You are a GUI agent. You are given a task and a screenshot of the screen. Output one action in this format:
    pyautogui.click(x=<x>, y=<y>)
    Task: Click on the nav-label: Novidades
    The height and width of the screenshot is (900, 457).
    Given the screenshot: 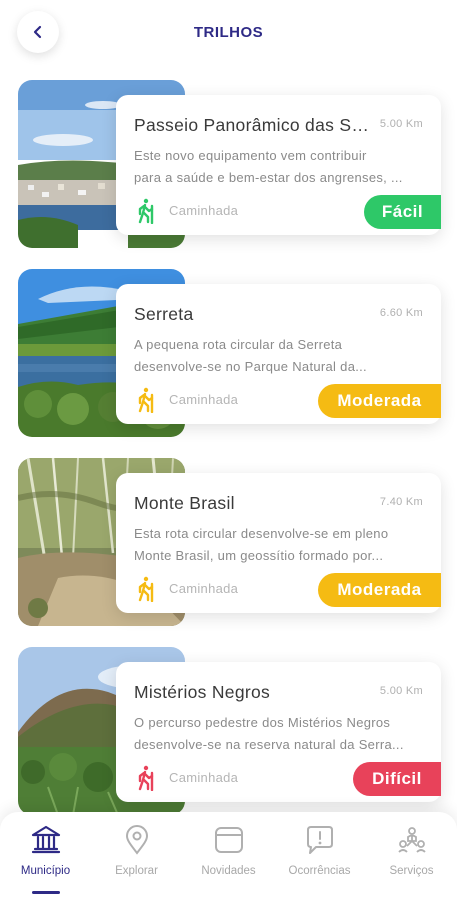 What is the action you would take?
    pyautogui.click(x=228, y=871)
    